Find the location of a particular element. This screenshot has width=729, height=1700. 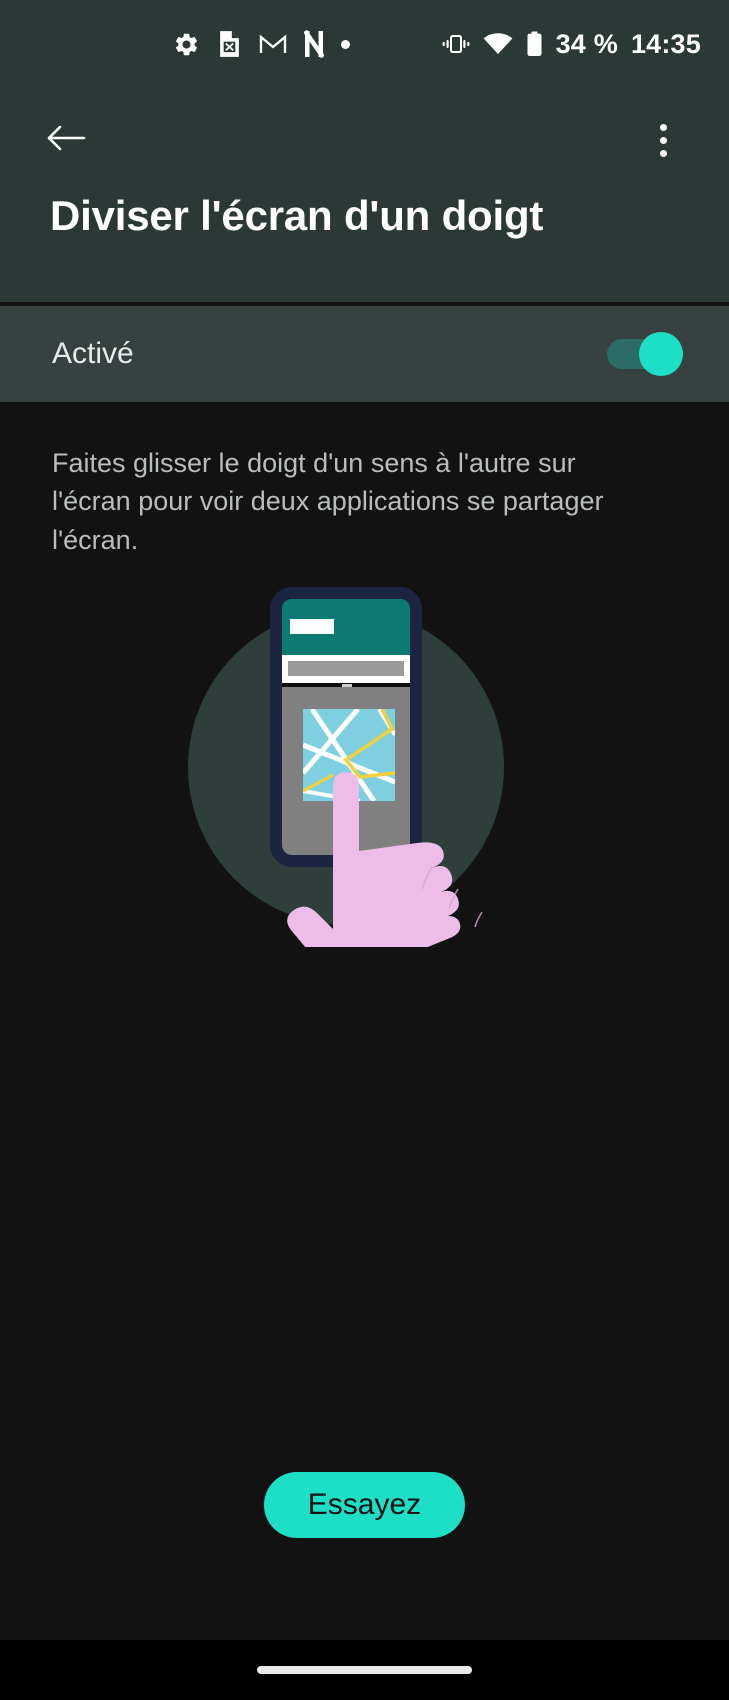

try-it-button: Essayez is located at coordinates (364, 1505).